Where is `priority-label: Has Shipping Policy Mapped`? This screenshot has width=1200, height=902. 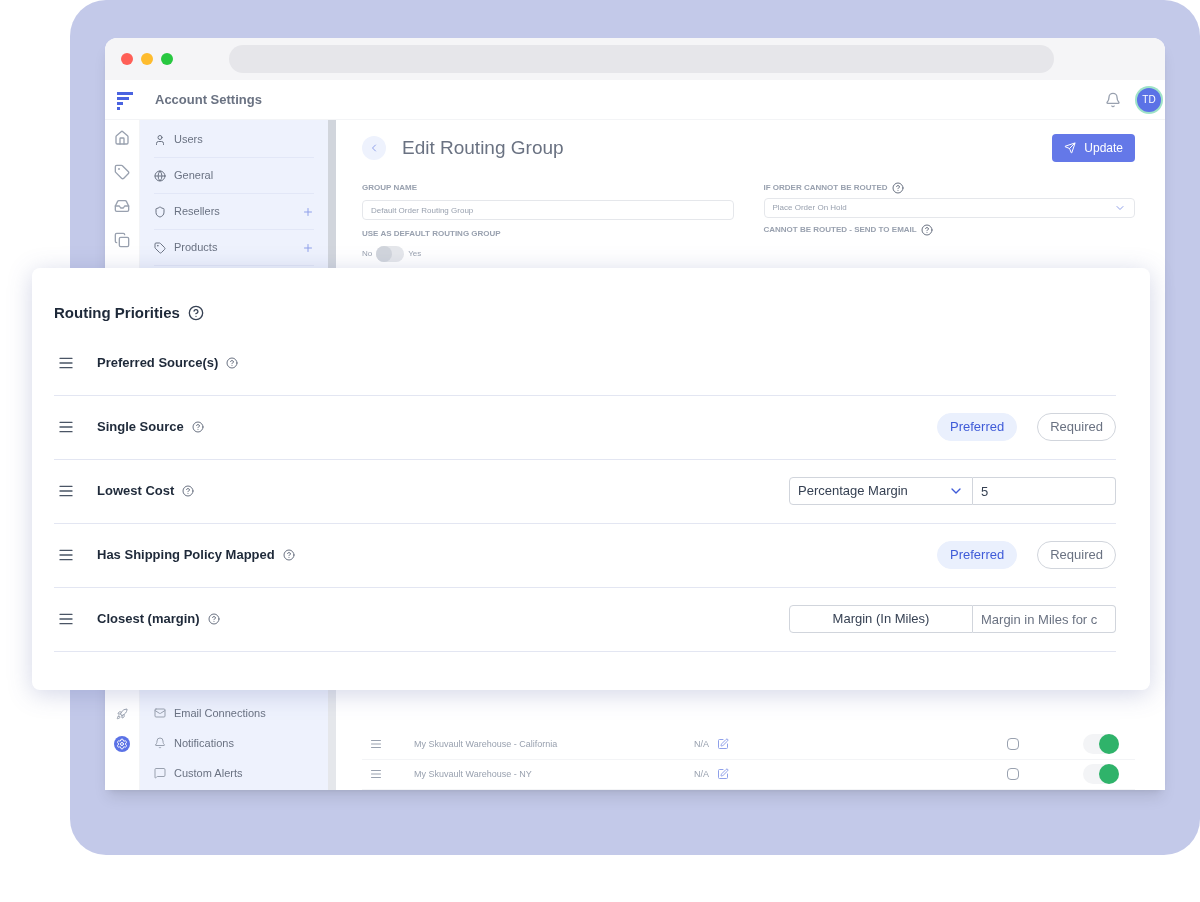
priority-label: Has Shipping Policy Mapped is located at coordinates (186, 555).